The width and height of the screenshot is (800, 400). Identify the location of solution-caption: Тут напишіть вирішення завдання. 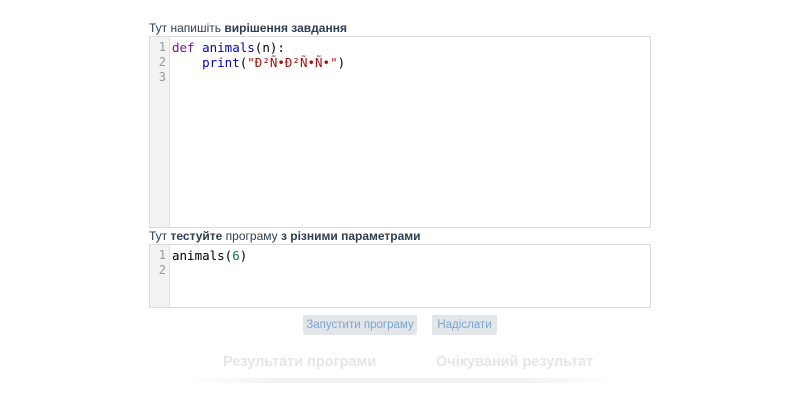
(248, 28).